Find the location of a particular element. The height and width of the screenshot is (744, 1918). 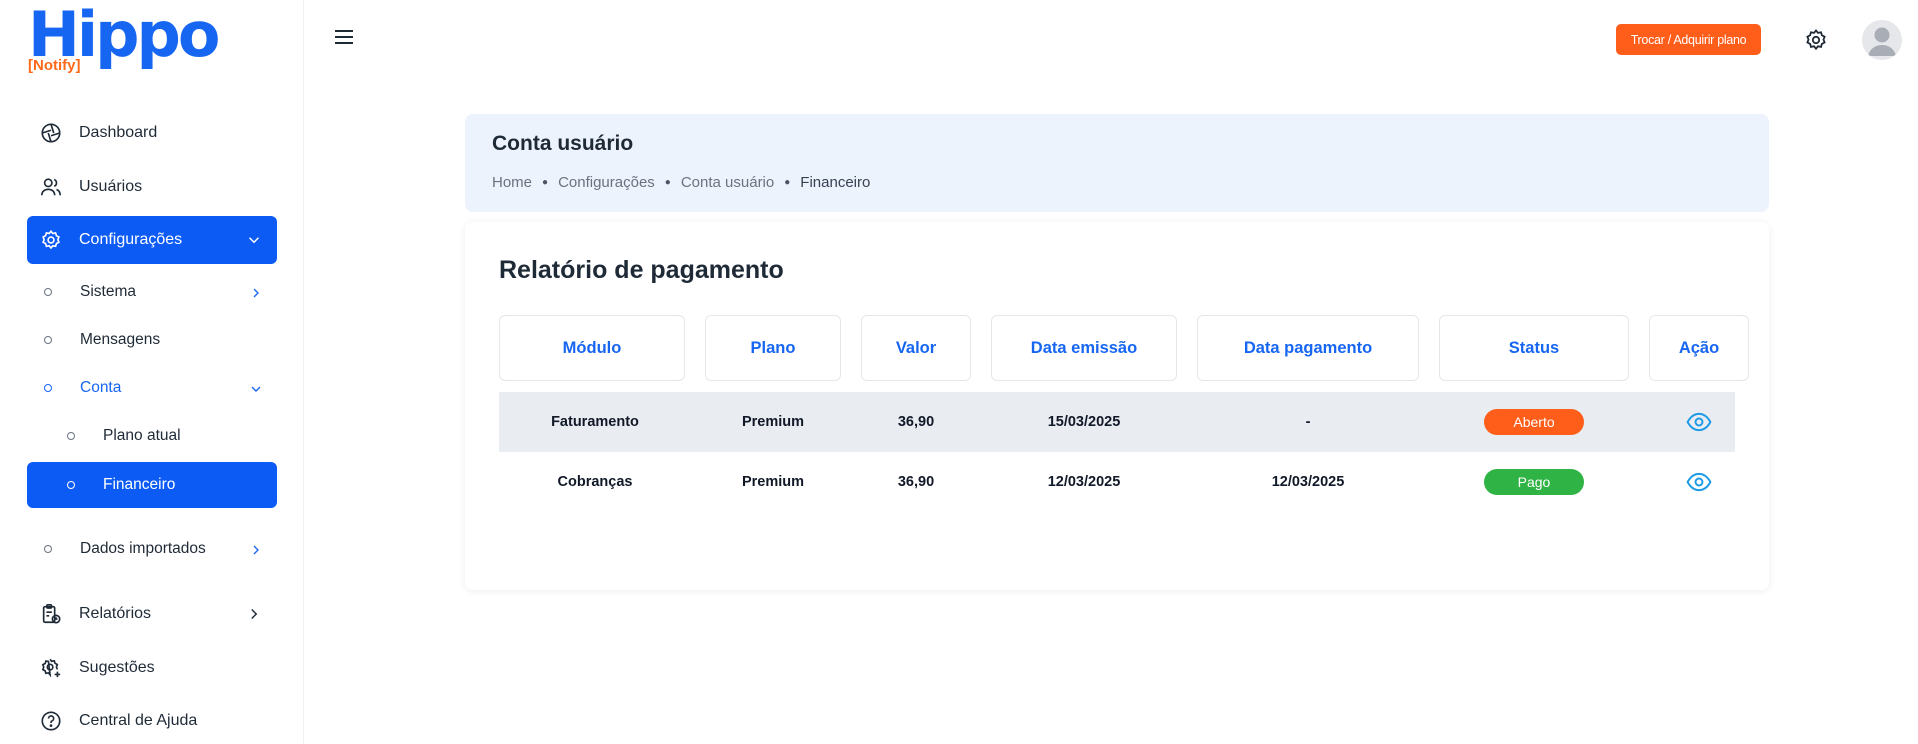

user-avatar is located at coordinates (1882, 40).